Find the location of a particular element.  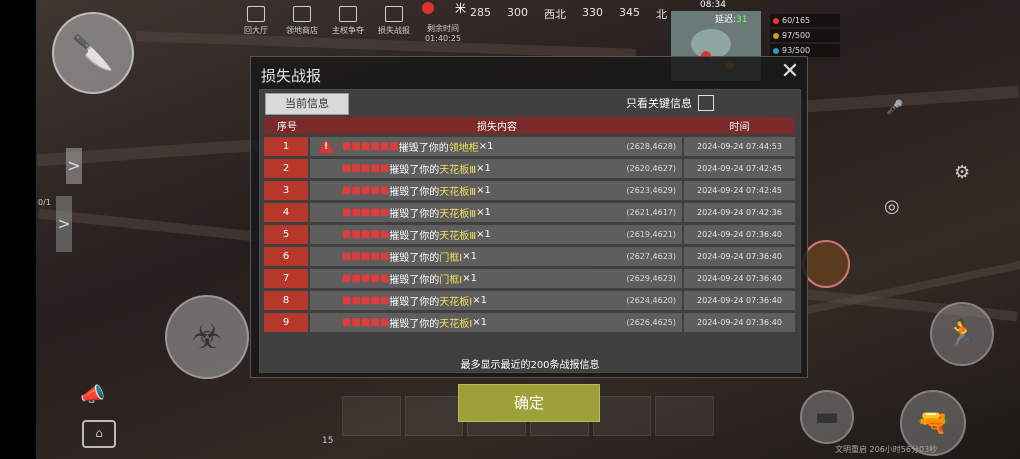

side-expand-arrow: > is located at coordinates (74, 166).